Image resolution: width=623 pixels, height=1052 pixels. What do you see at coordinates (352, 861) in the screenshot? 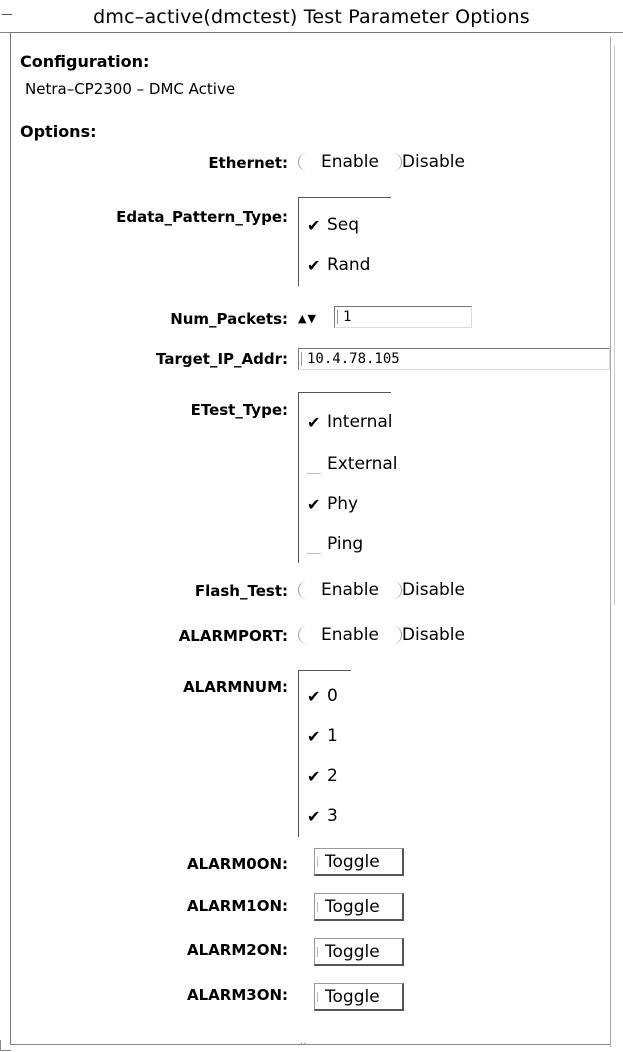
I see `alarm0on-toggle-text: Toggle` at bounding box center [352, 861].